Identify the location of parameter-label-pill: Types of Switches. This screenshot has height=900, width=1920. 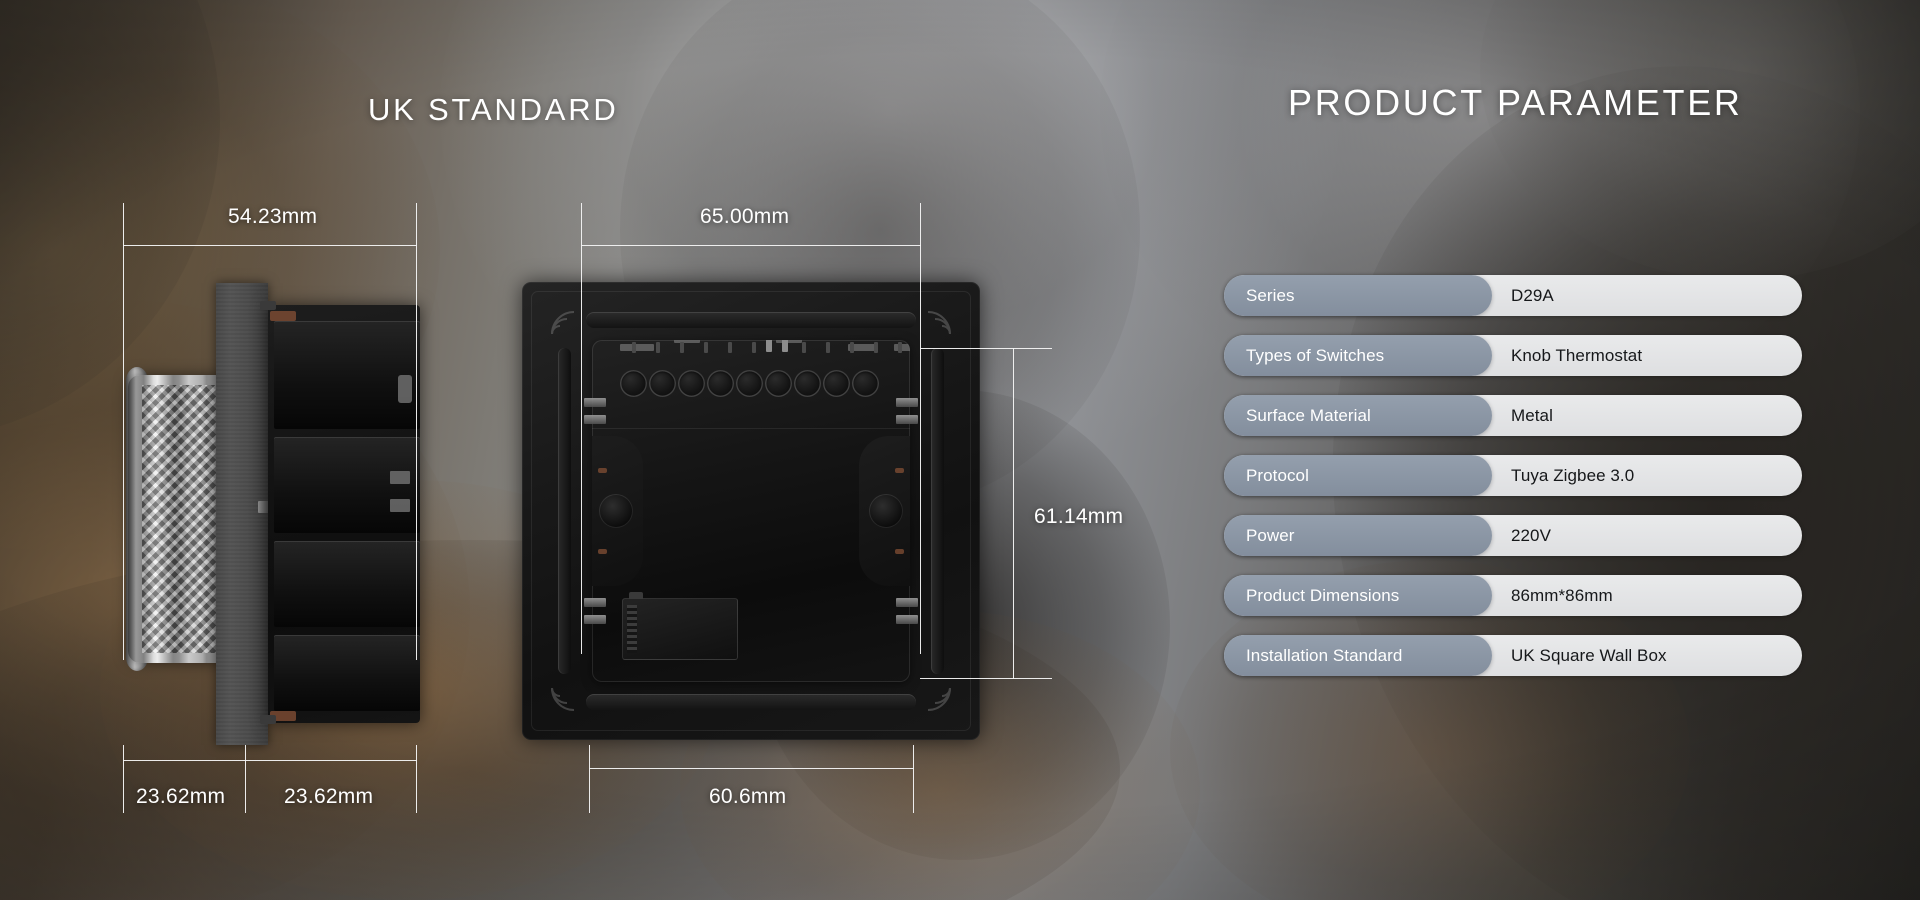
(1358, 355).